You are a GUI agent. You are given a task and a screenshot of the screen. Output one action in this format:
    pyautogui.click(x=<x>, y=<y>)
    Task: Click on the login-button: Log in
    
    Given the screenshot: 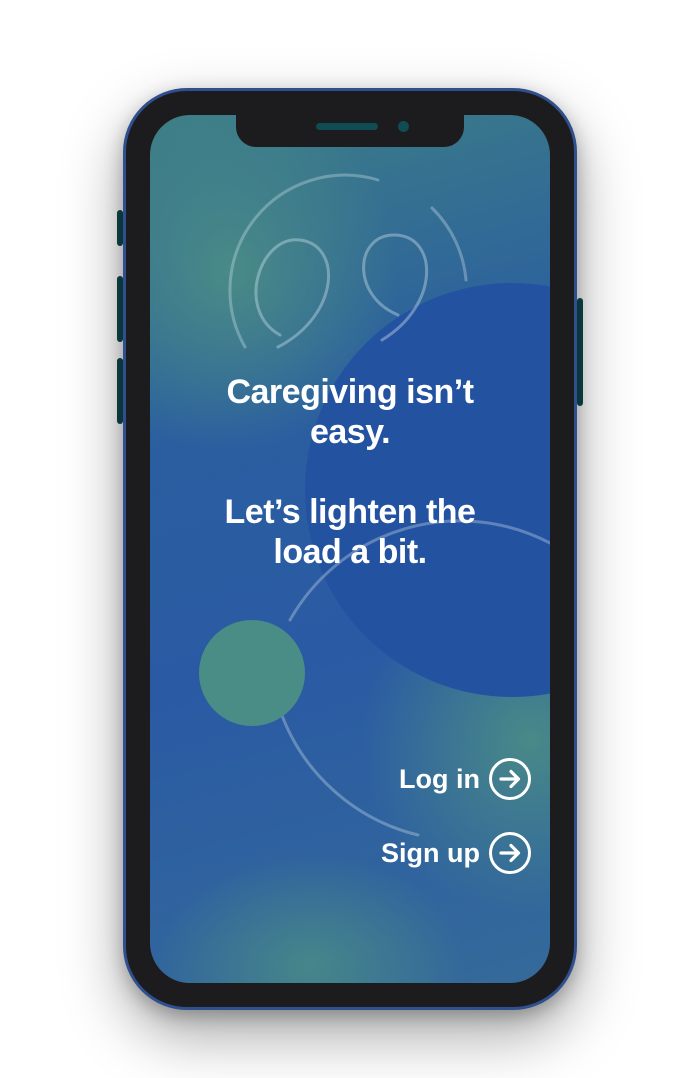 What is the action you would take?
    pyautogui.click(x=465, y=779)
    